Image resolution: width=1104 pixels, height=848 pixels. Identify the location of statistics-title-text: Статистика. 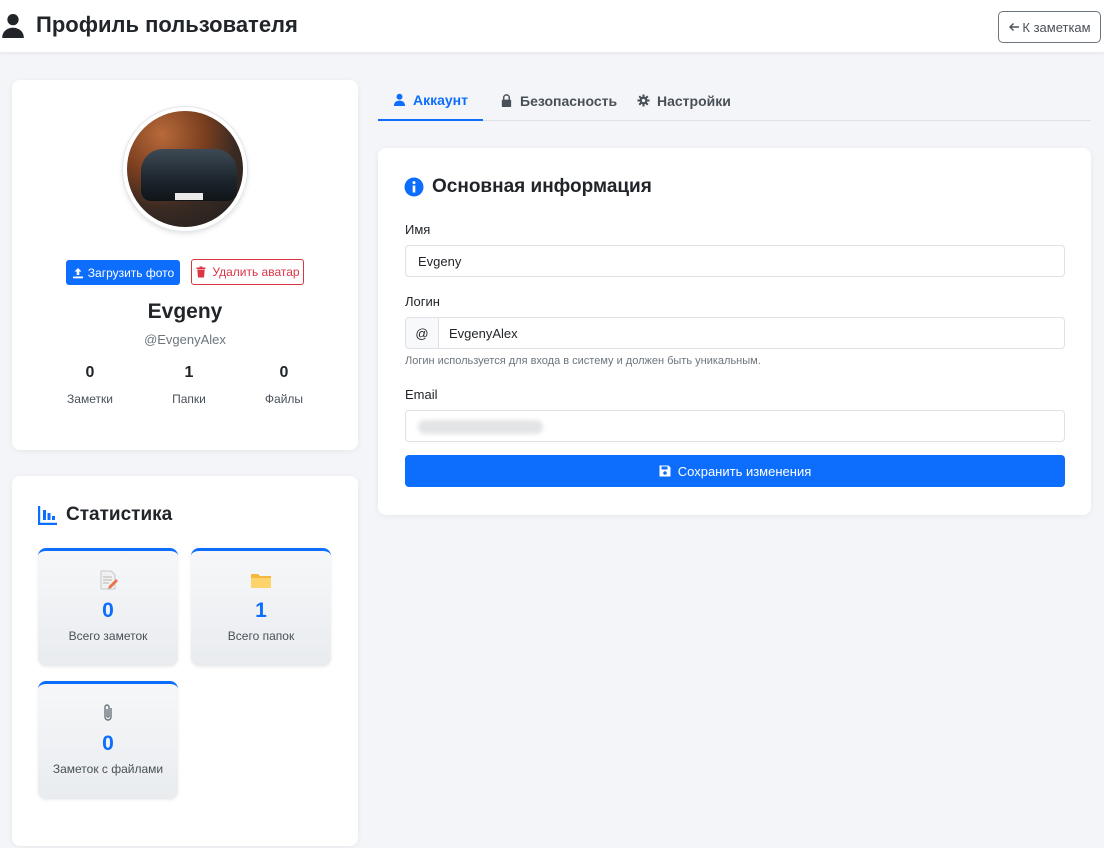
(119, 514).